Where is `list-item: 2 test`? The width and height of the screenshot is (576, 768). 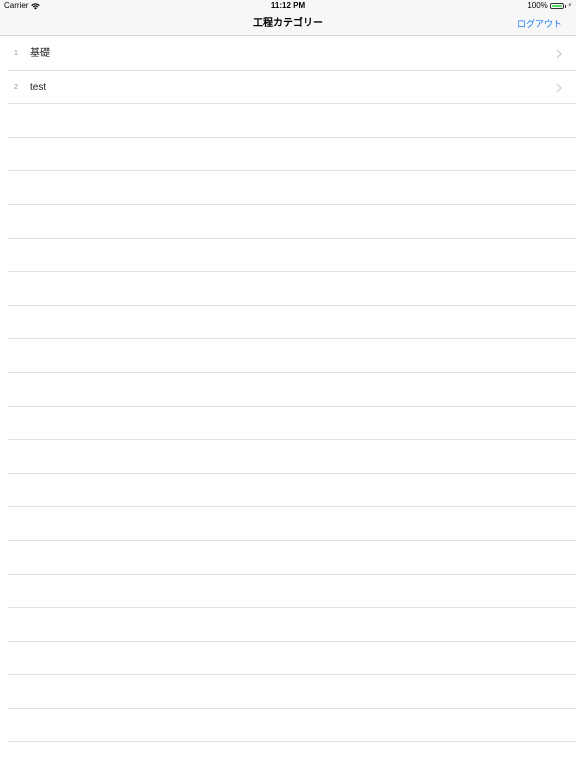 list-item: 2 test is located at coordinates (292, 88).